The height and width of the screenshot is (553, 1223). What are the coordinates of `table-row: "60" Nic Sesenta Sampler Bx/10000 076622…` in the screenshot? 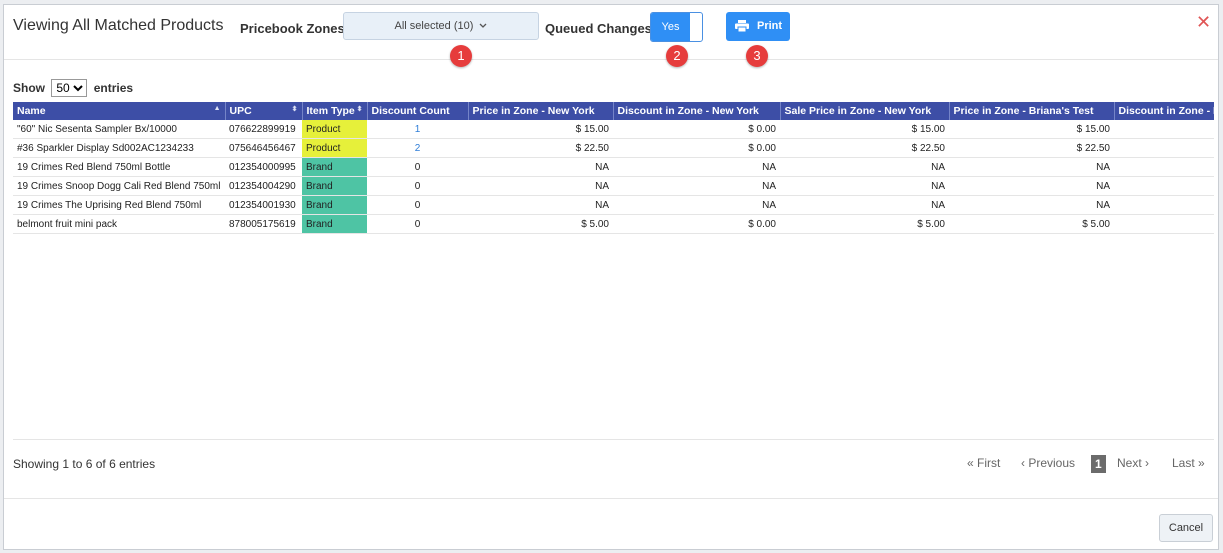 It's located at (613, 129).